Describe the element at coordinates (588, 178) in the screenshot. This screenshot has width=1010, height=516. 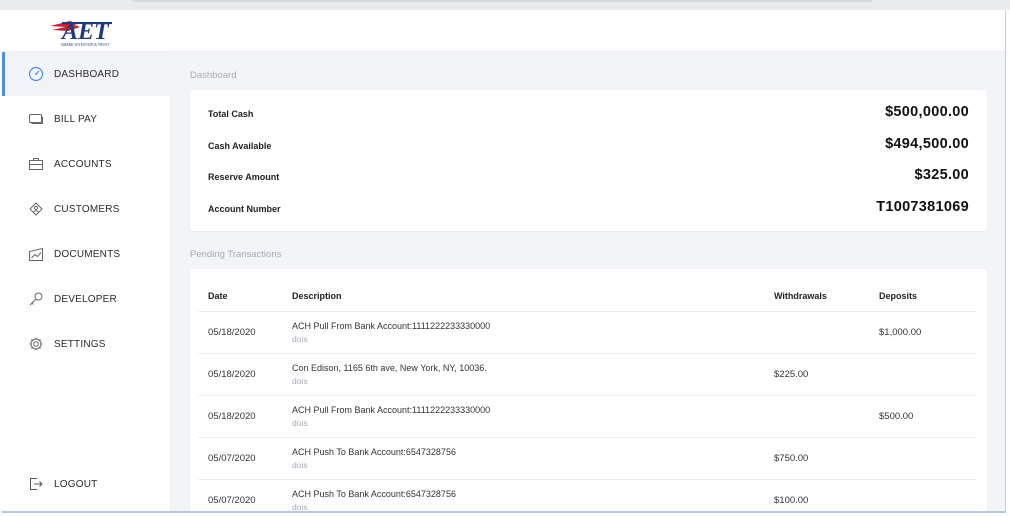
I see `summary-row-reserve-amount: Reserve Amount $325.00` at that location.